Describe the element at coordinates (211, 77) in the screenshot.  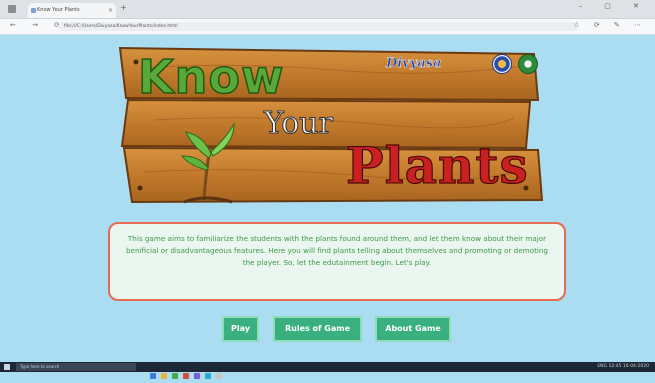
I see `title-know: Know` at that location.